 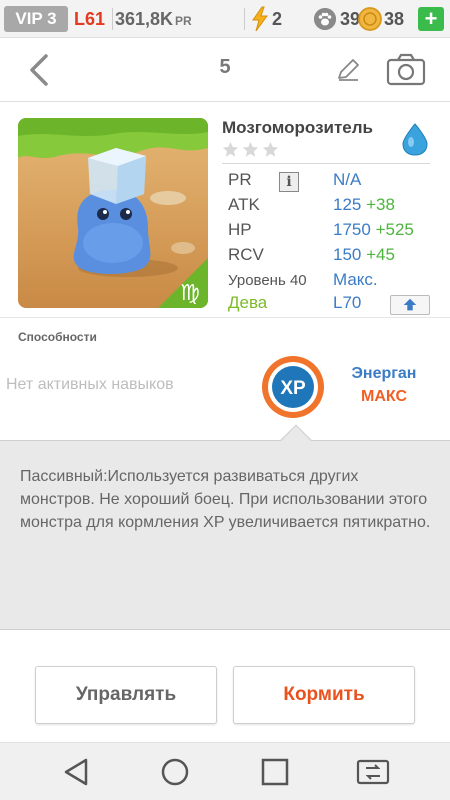 I want to click on stat-value: 150 +45, so click(x=364, y=255).